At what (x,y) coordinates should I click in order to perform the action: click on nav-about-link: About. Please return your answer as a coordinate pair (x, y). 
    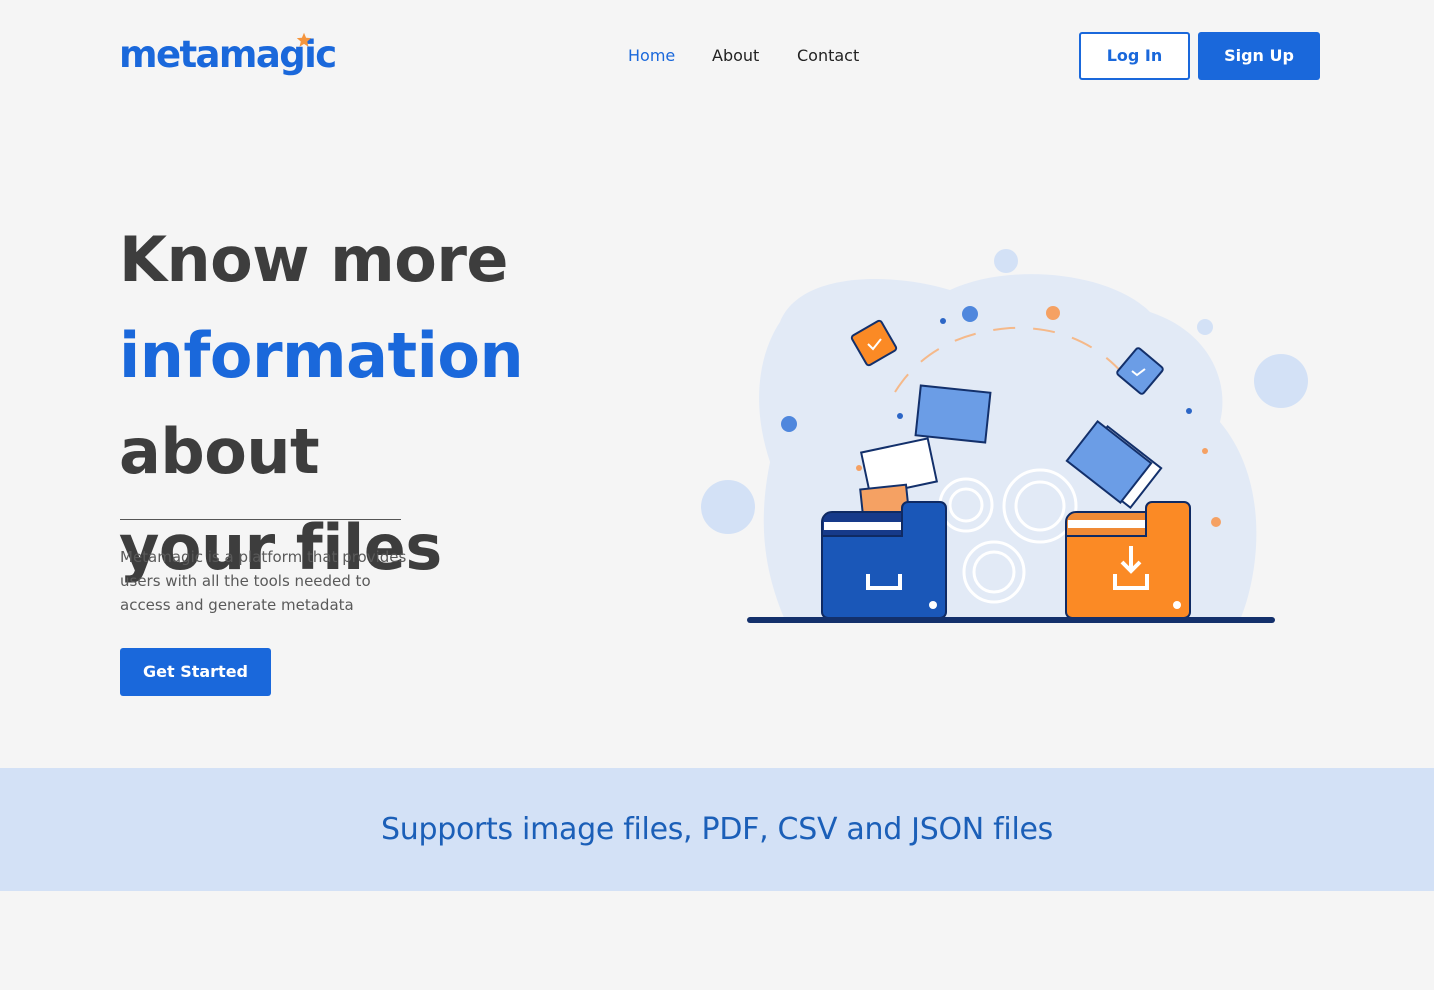
    Looking at the image, I should click on (735, 56).